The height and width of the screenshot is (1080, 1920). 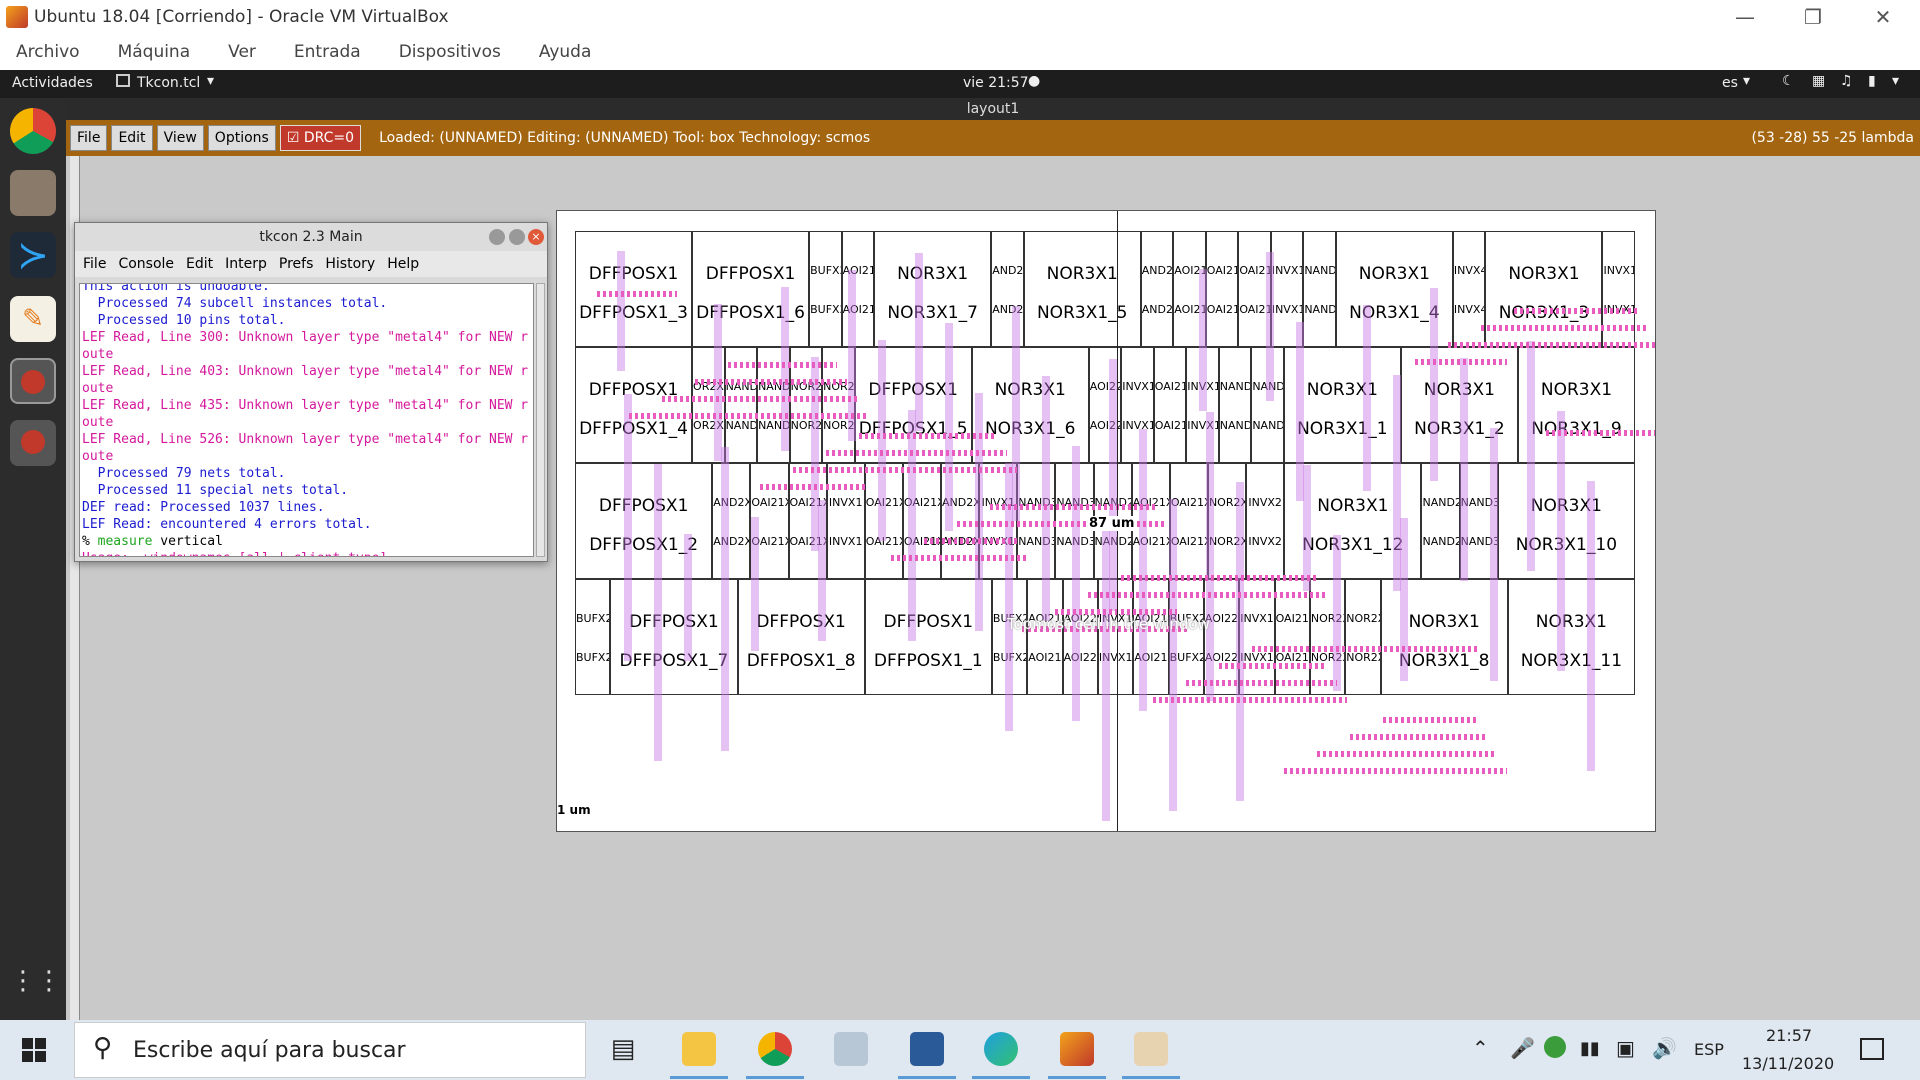 I want to click on layout-cell: DFFPOSX1 DFFPOSX1_1, so click(x=928, y=637).